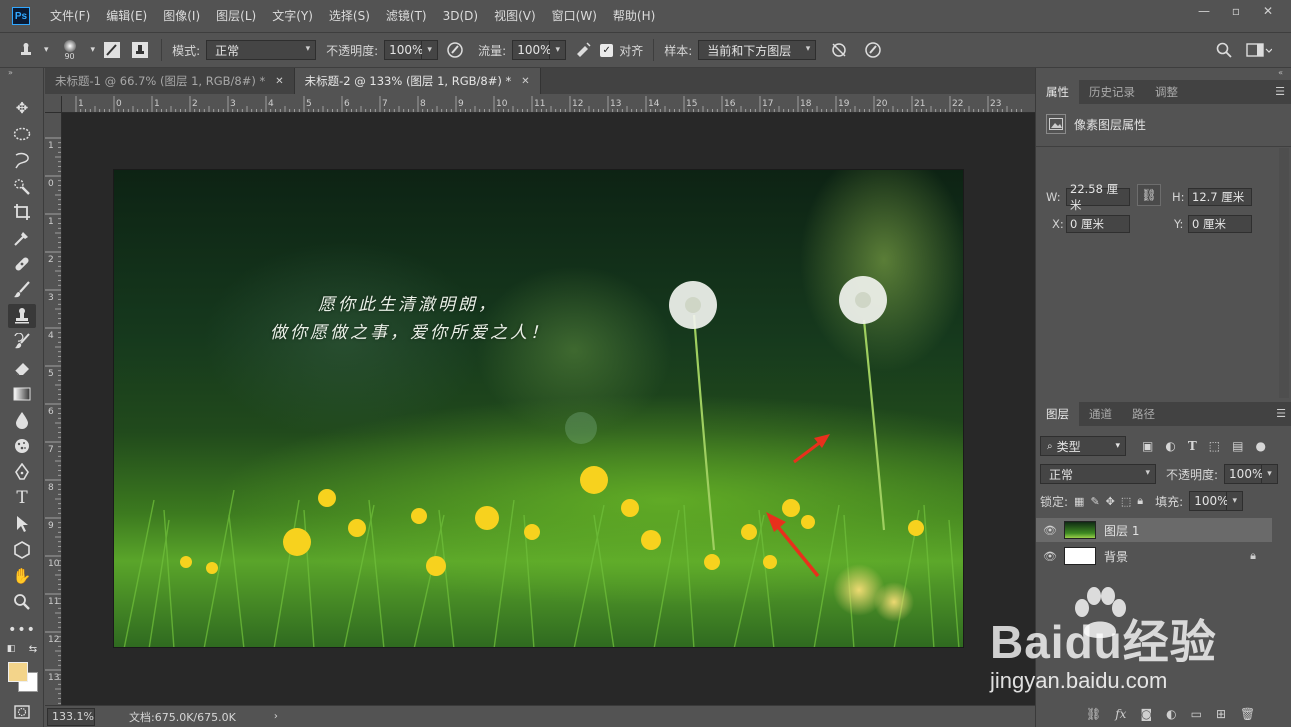 The height and width of the screenshot is (727, 1291). I want to click on mode-dropdown: 正常 ▾, so click(261, 50).